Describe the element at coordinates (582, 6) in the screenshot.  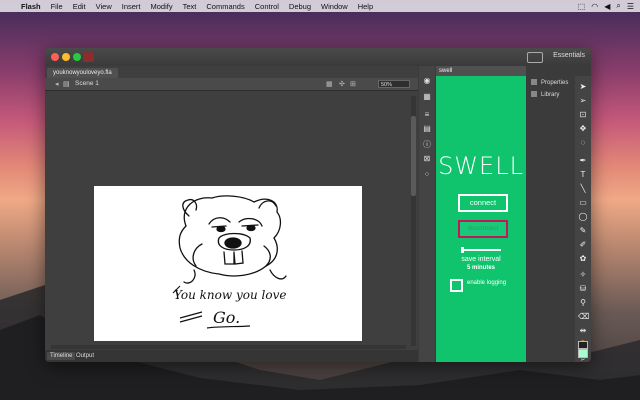
I see `dropbox-icon: ⬚` at that location.